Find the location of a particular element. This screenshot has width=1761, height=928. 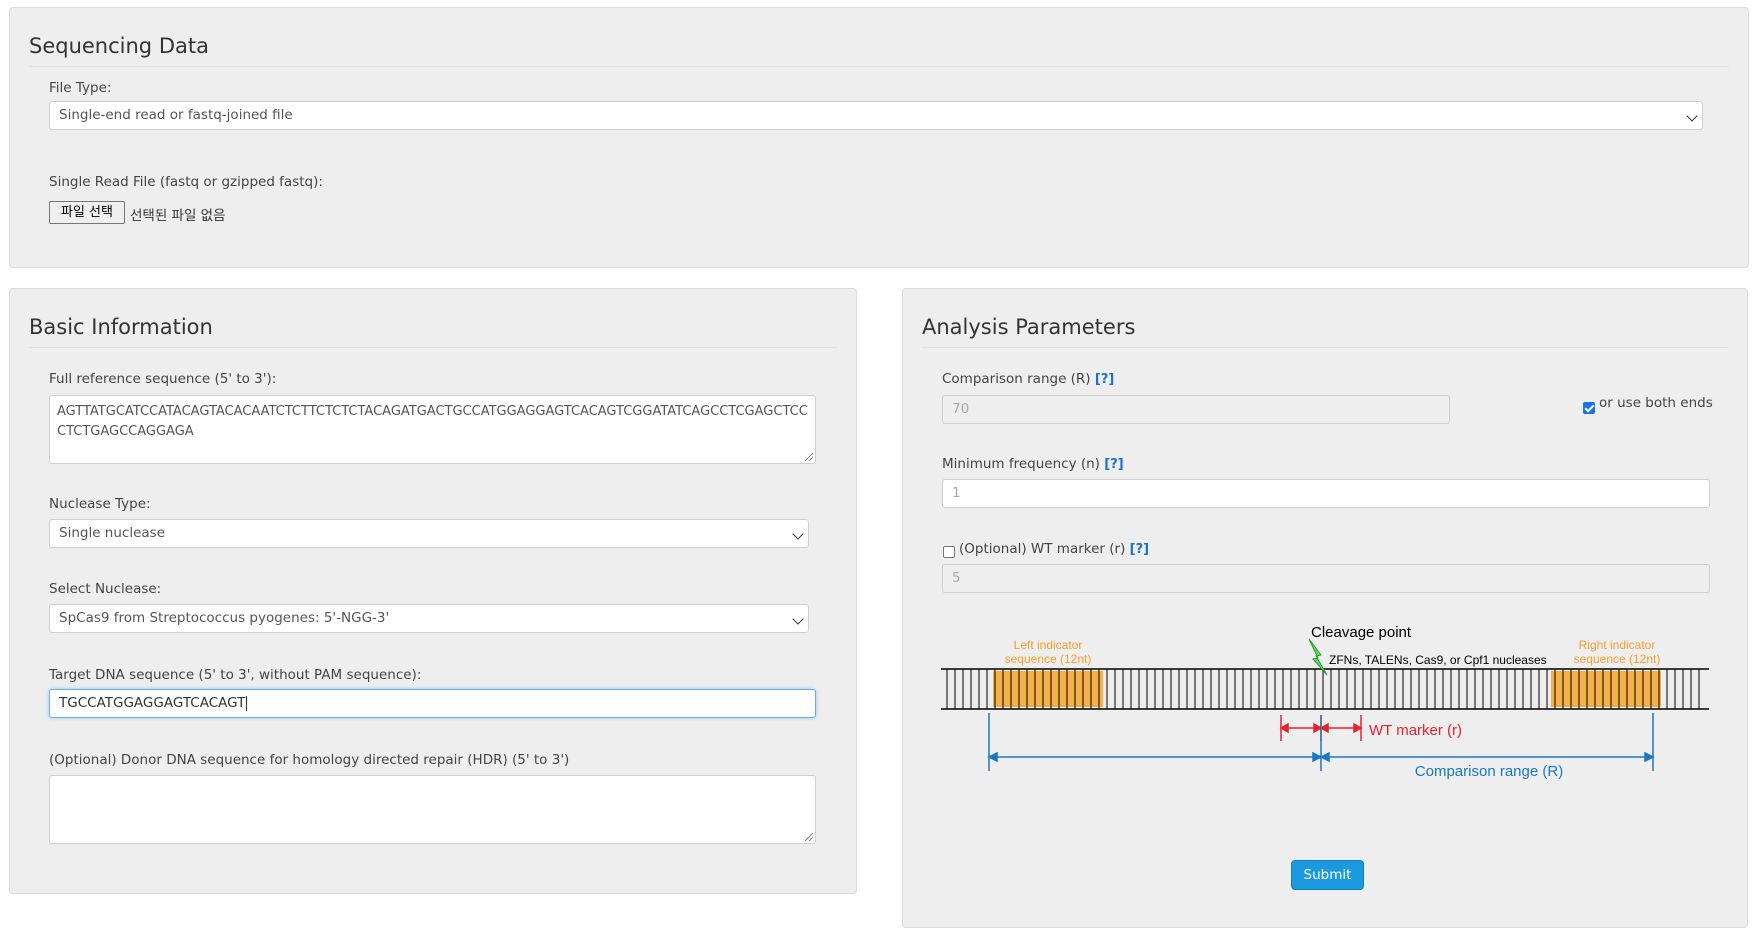

file-type-label: File Type: is located at coordinates (80, 88).